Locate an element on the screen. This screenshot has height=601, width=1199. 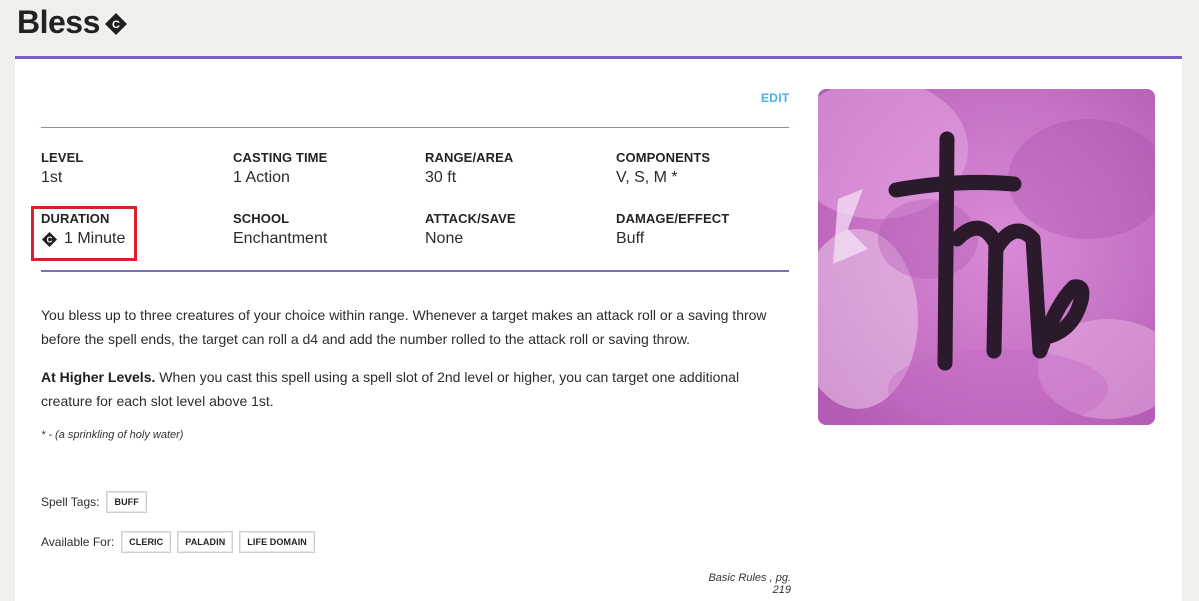
page-header: Bless C is located at coordinates (72, 22).